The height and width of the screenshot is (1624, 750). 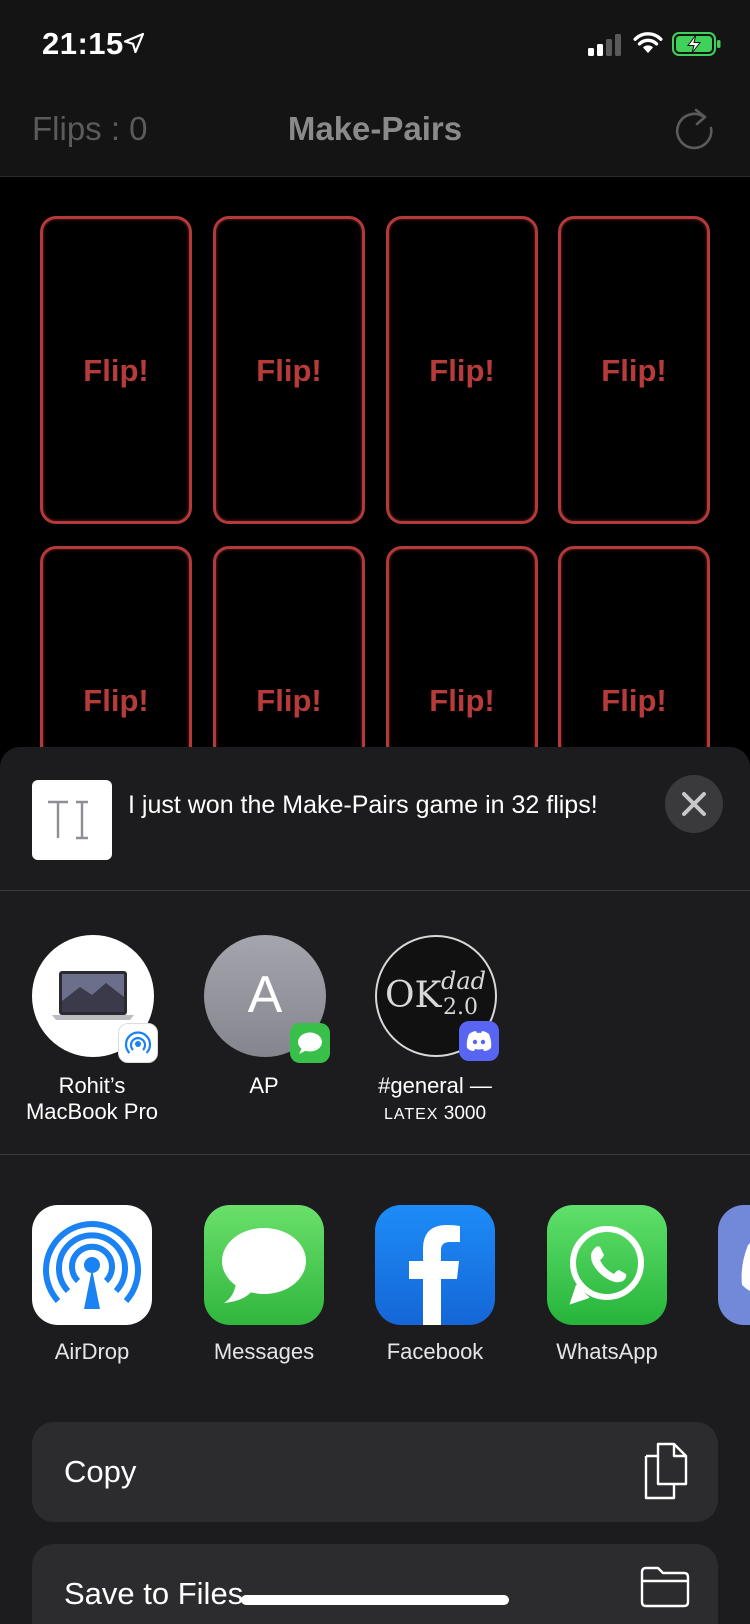 I want to click on navigation-bar: Flips : 0 Make-Pairs, so click(x=375, y=132).